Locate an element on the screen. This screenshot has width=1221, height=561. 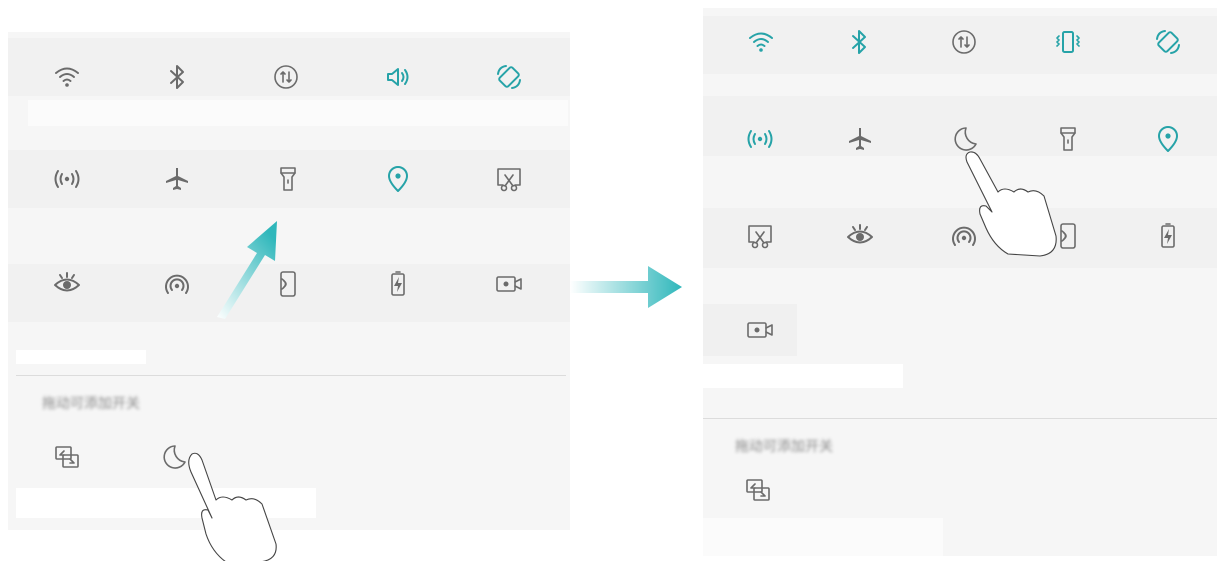
tile-vibrate is located at coordinates (1068, 42).